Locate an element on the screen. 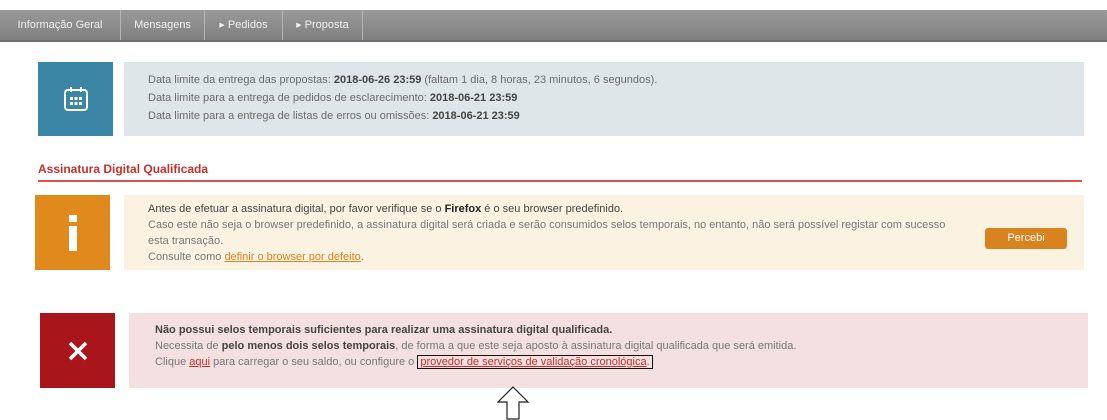 The width and height of the screenshot is (1107, 420). close-icon is located at coordinates (77, 350).